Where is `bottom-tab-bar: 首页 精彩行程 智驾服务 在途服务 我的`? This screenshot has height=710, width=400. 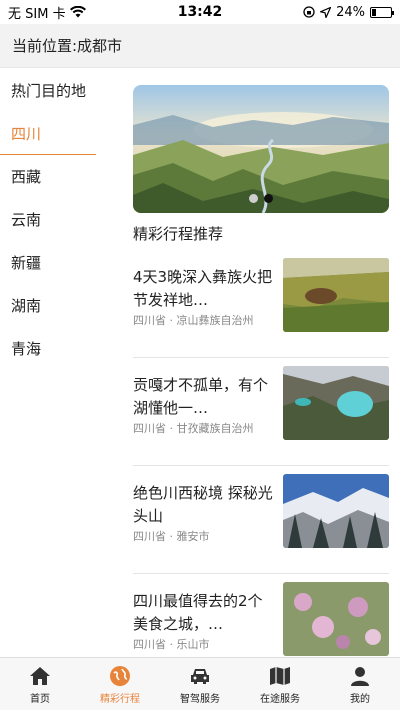 bottom-tab-bar: 首页 精彩行程 智驾服务 在途服务 我的 is located at coordinates (200, 683).